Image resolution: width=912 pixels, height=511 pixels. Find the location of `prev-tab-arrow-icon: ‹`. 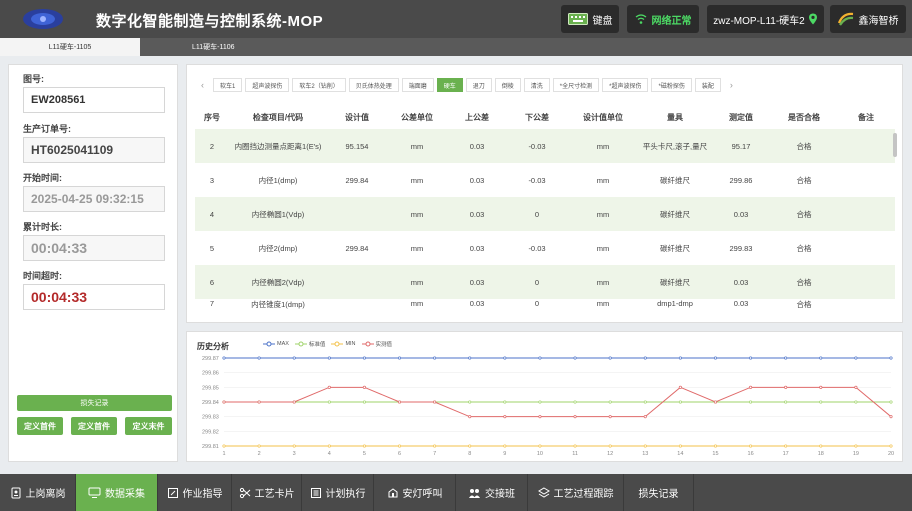

prev-tab-arrow-icon: ‹ is located at coordinates (202, 85).